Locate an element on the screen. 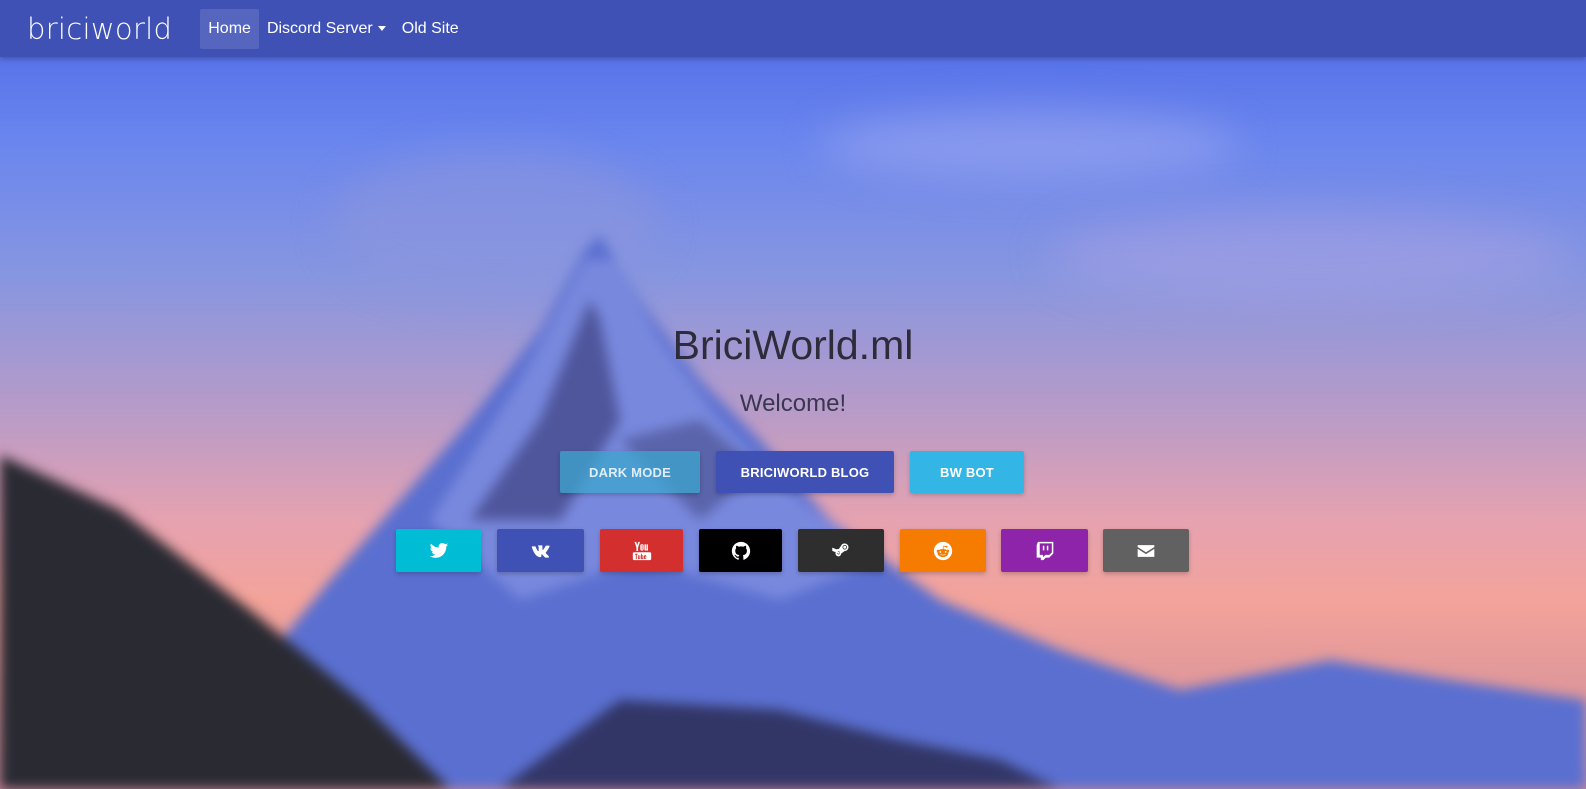  dark-mode-button: DARK MODE is located at coordinates (630, 472).